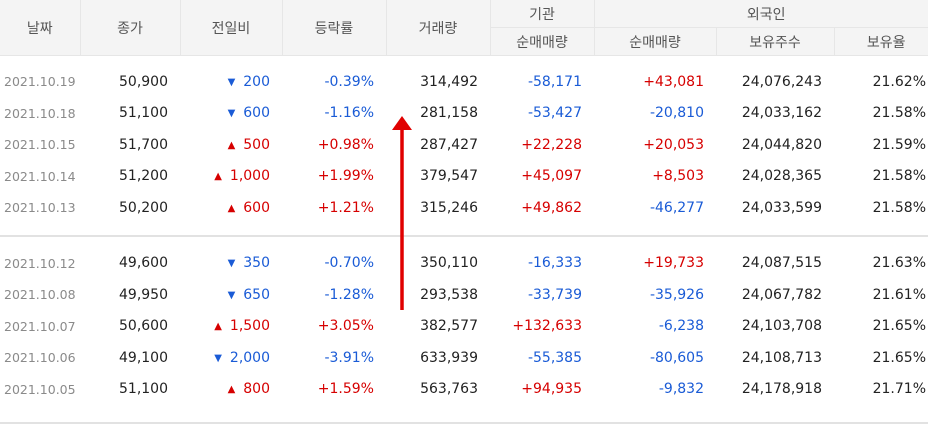 This screenshot has width=928, height=426. What do you see at coordinates (554, 81) in the screenshot?
I see `institution-net-cell: -58,171` at bounding box center [554, 81].